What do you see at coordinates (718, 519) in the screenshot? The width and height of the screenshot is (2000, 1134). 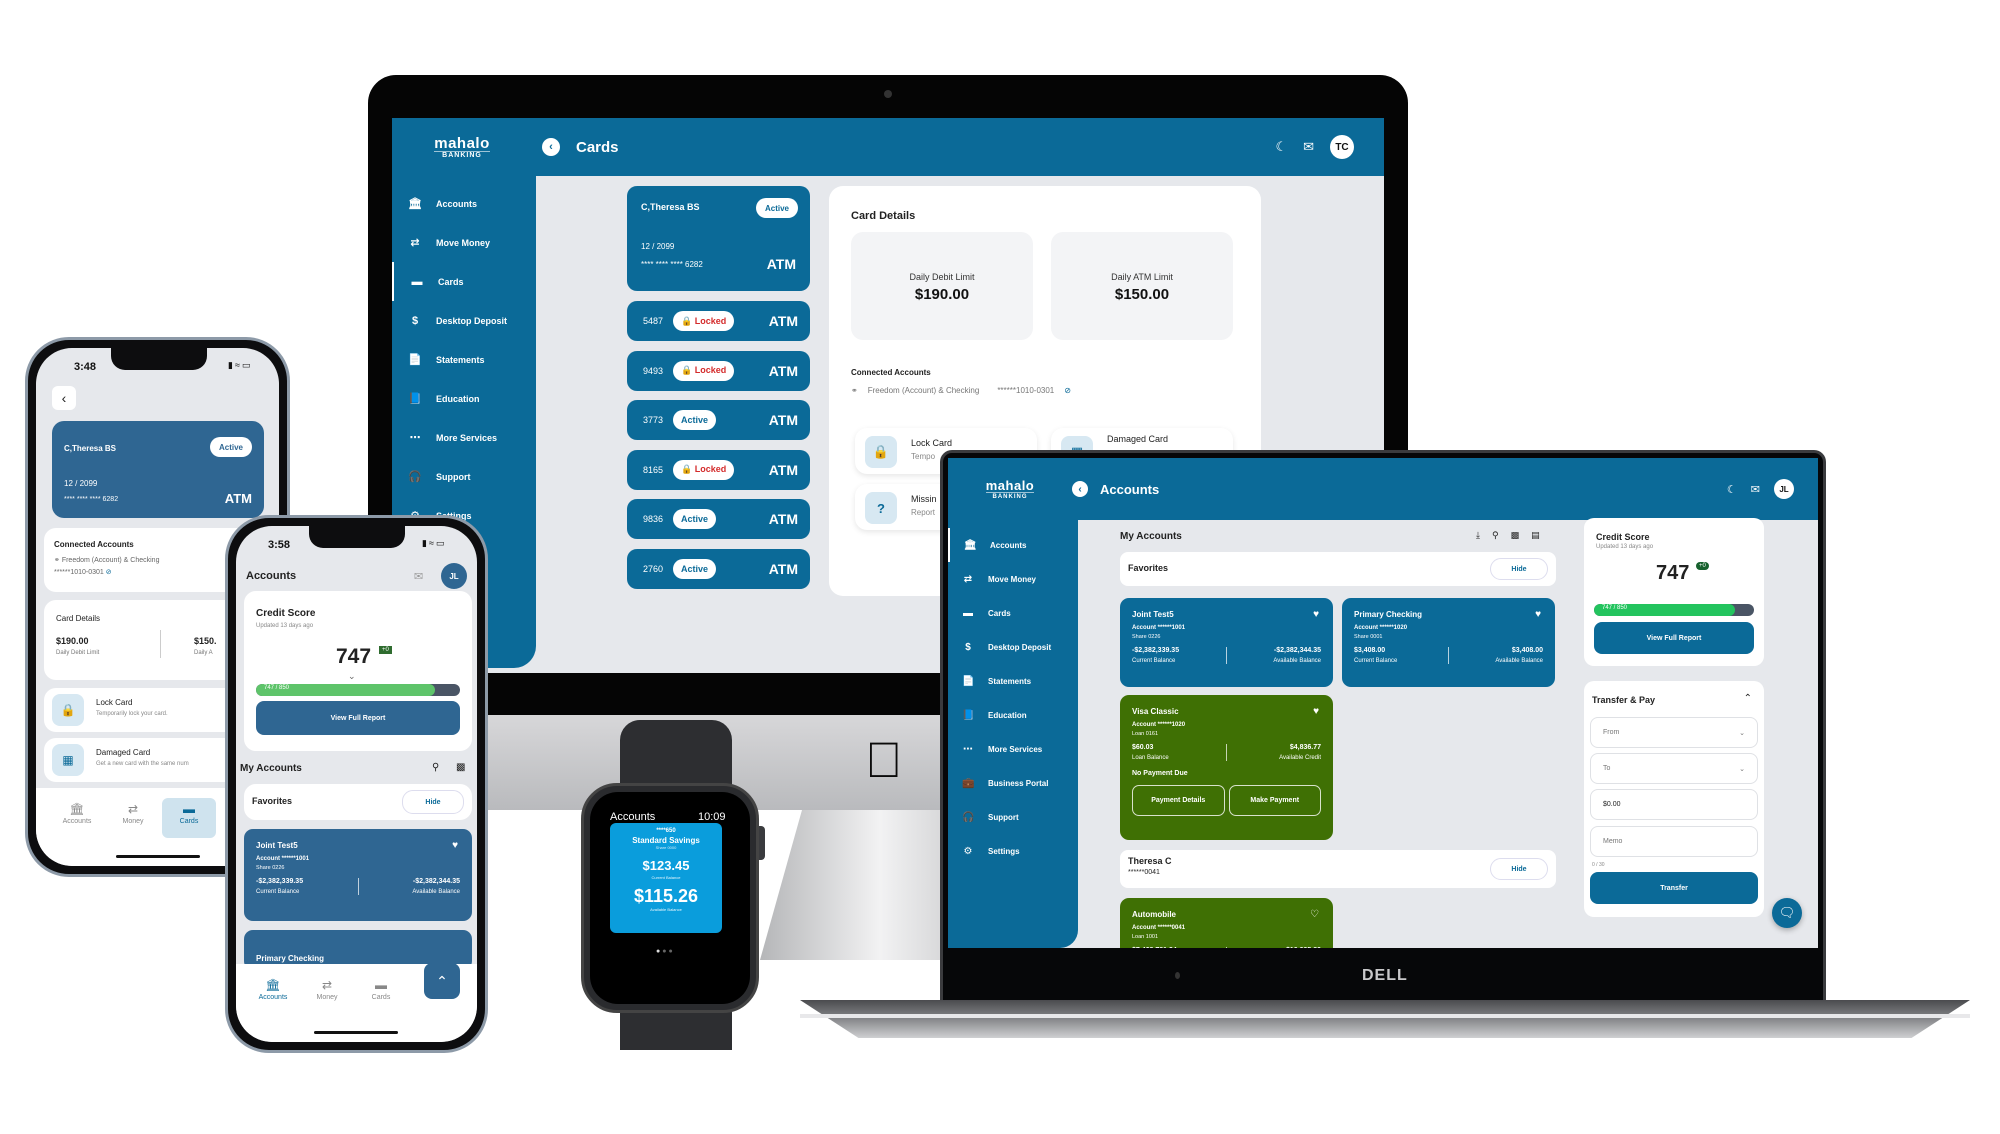 I see `card-row: 9836 Active ATM` at bounding box center [718, 519].